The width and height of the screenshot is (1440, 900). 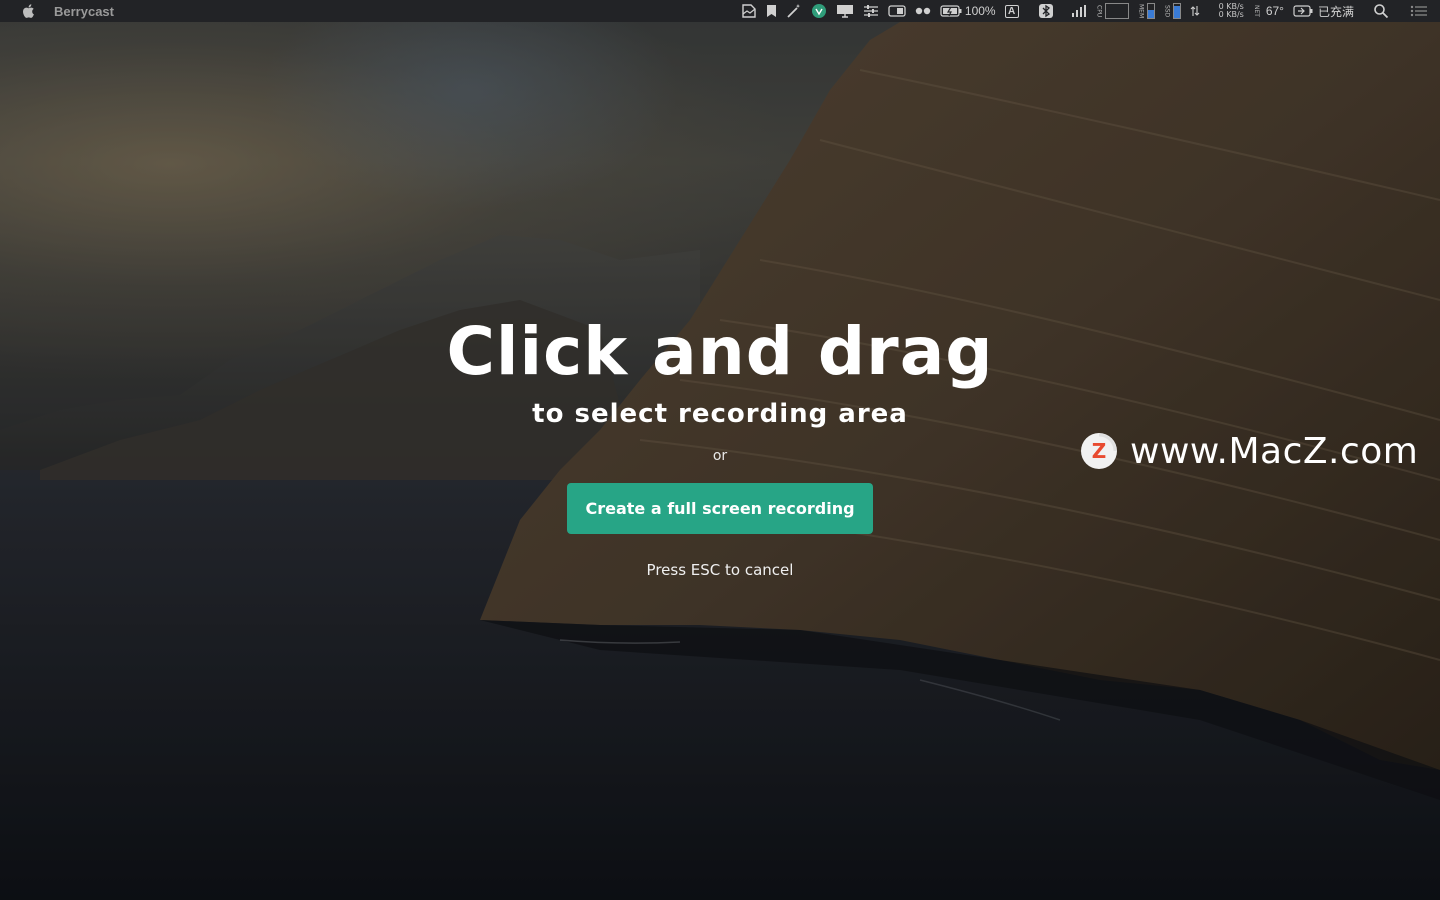 I want to click on net-down: 0 KB/s, so click(x=1231, y=14).